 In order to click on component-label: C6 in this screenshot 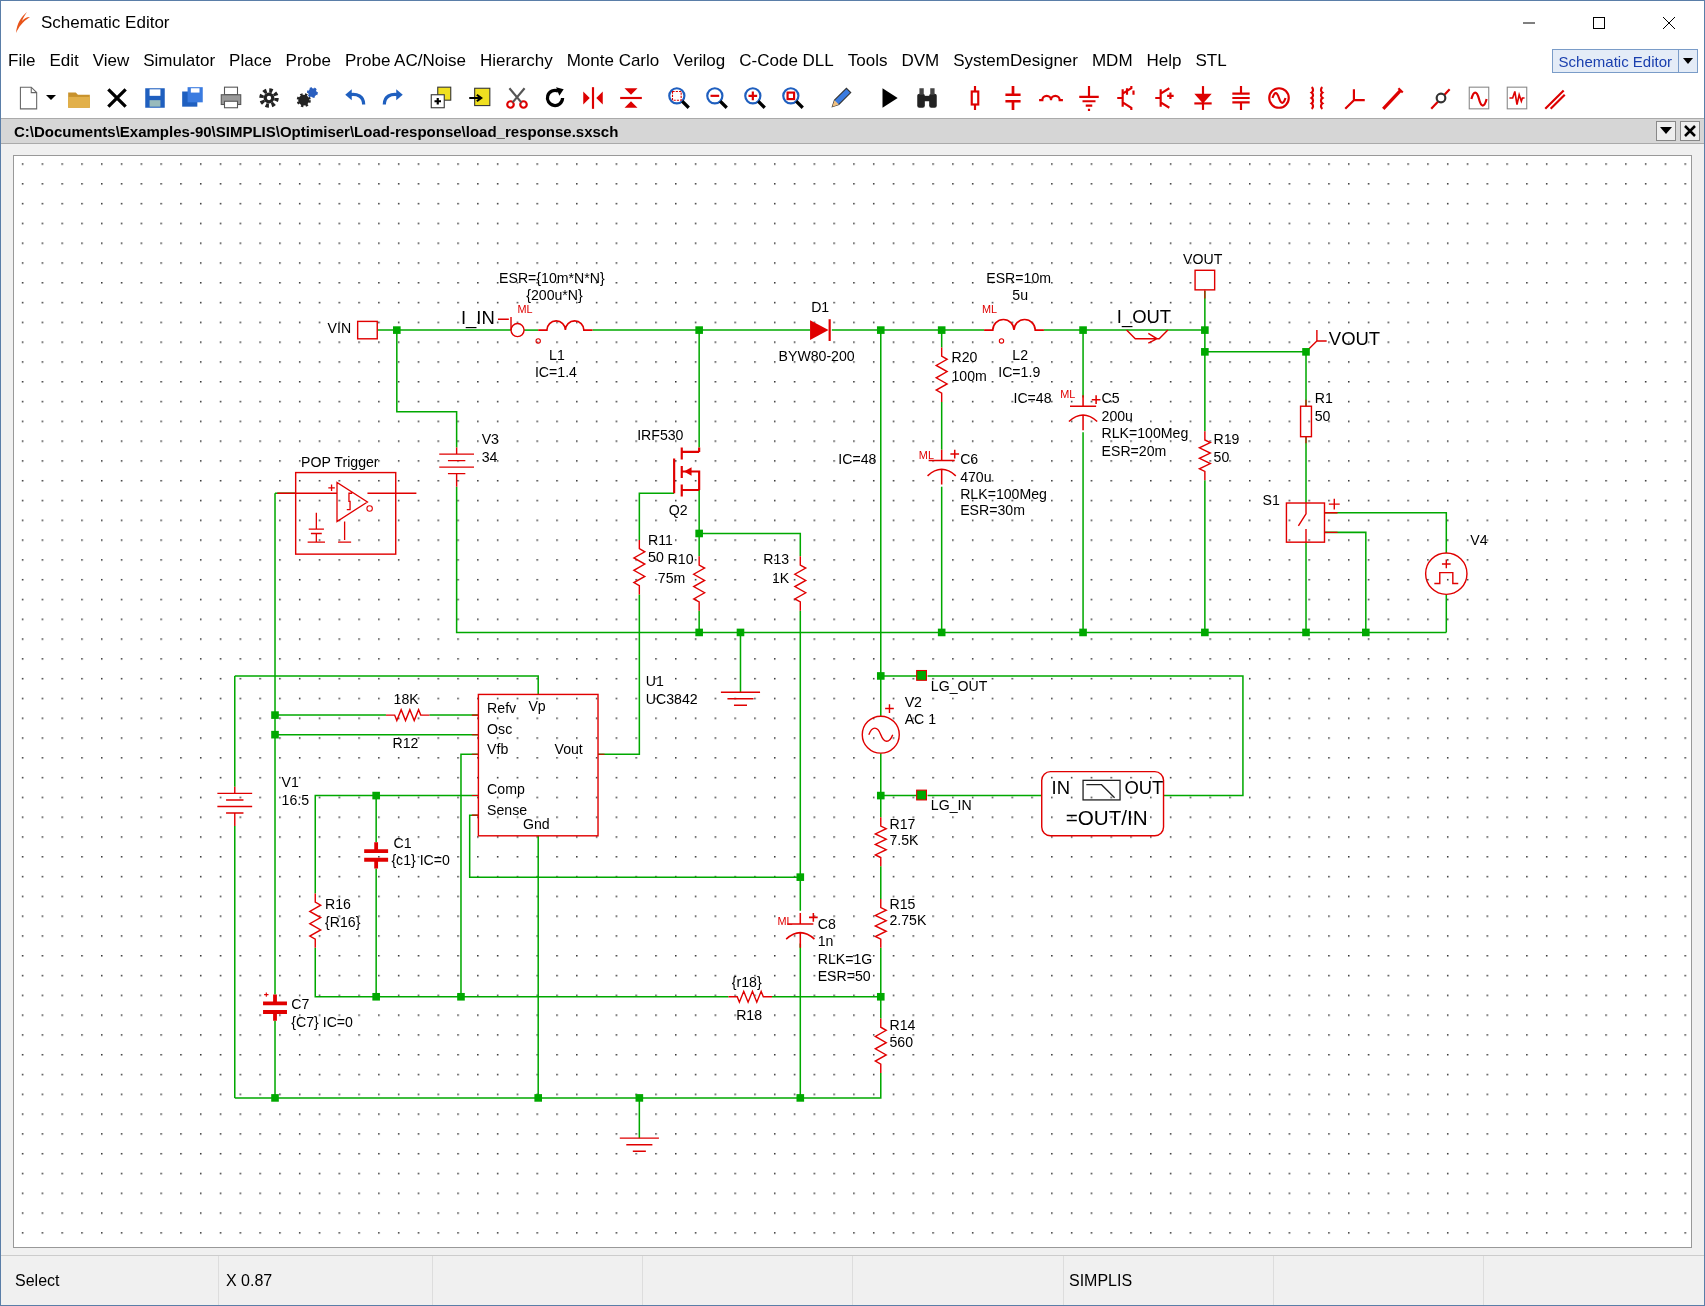, I will do `click(969, 459)`.